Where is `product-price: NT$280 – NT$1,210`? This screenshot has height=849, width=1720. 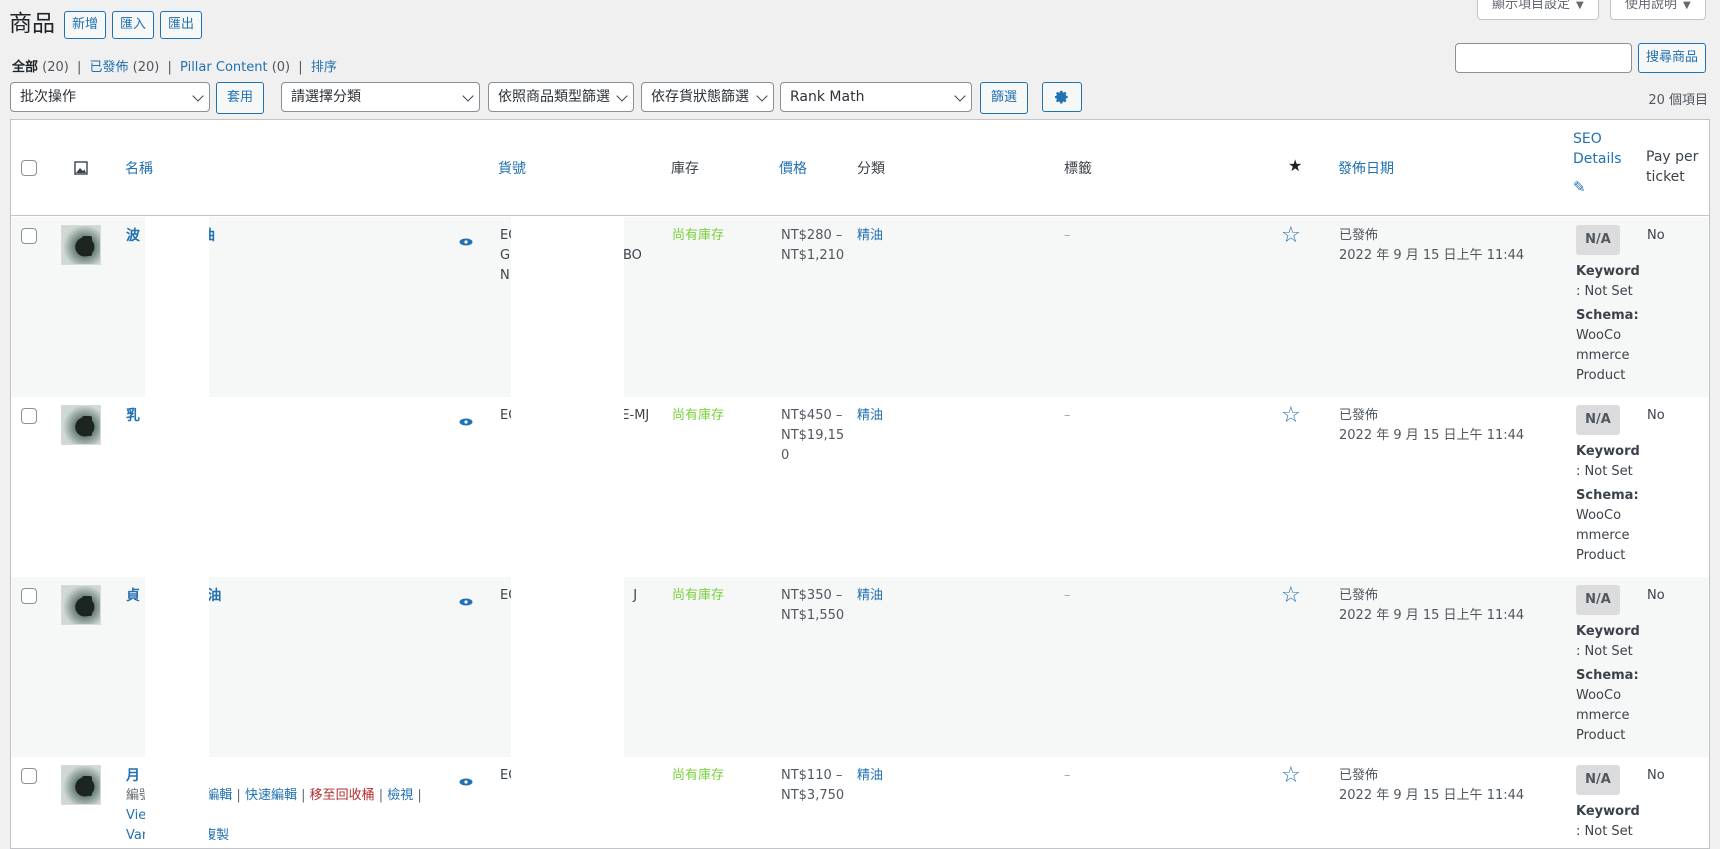
product-price: NT$280 – NT$1,210 is located at coordinates (813, 245).